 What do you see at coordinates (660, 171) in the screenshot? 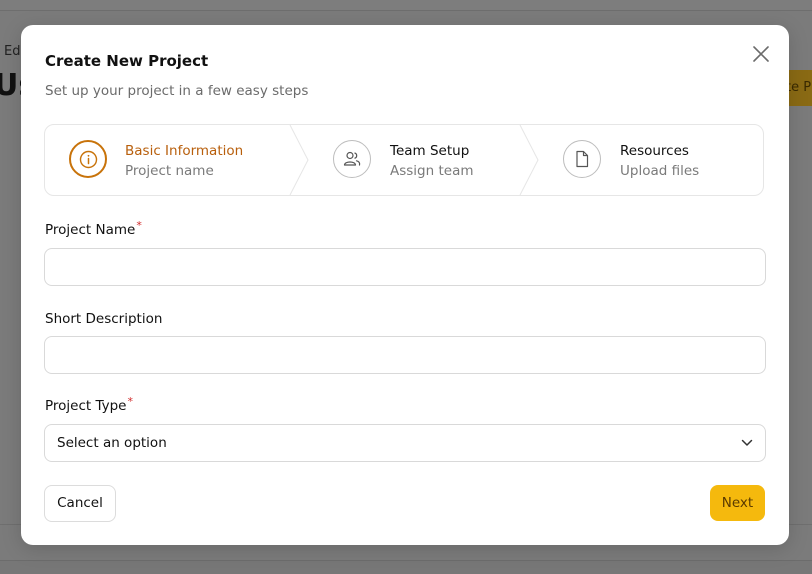
I see `step-subtitle: Upload files` at bounding box center [660, 171].